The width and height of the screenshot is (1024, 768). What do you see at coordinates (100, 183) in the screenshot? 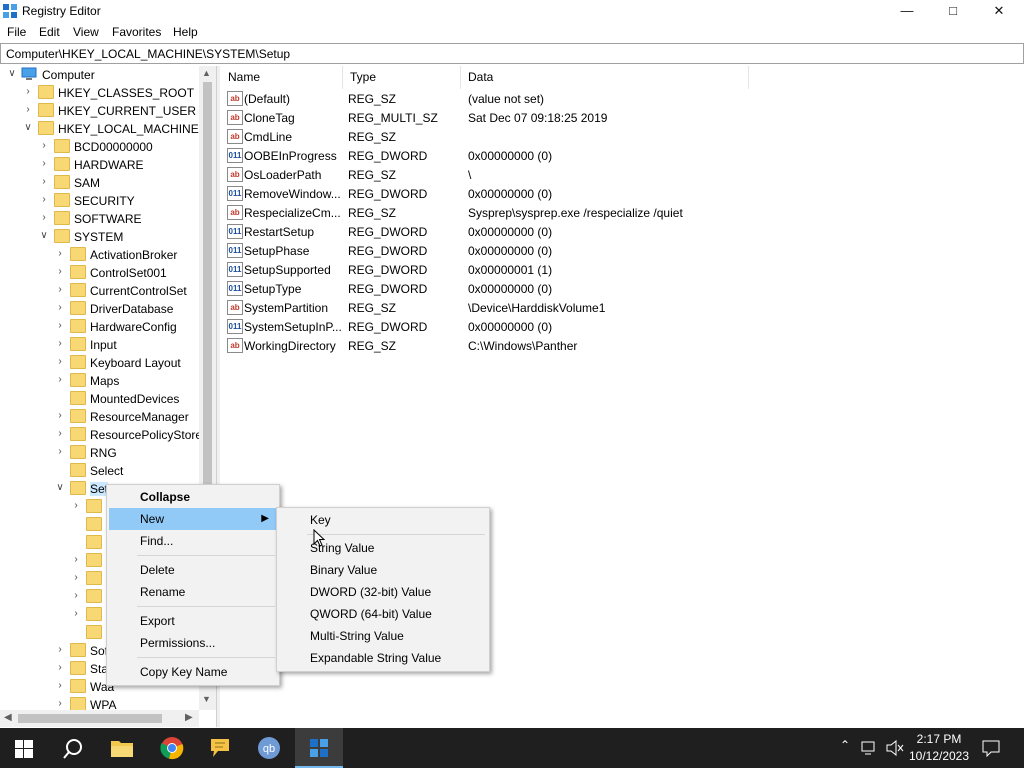
I see `tree-item-sam: › SAM` at bounding box center [100, 183].